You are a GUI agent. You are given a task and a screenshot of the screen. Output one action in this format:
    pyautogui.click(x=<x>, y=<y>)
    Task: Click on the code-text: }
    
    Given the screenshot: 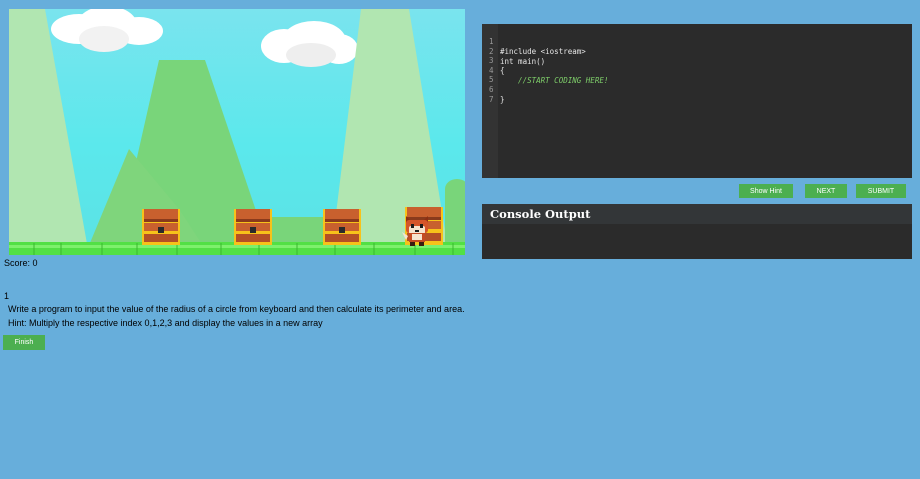 What is the action you would take?
    pyautogui.click(x=502, y=100)
    